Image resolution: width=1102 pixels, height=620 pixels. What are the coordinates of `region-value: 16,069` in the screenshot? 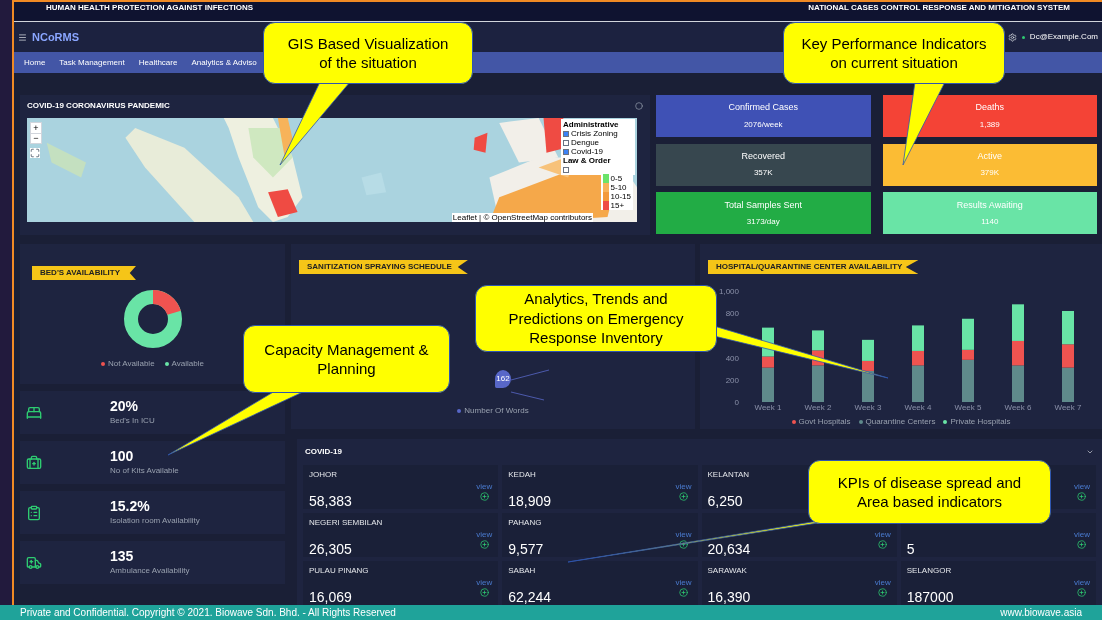 It's located at (331, 597).